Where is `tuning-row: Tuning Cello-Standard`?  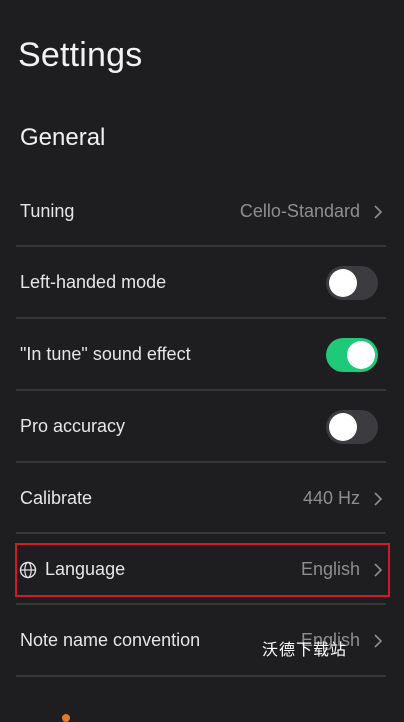
tuning-row: Tuning Cello-Standard is located at coordinates (202, 211).